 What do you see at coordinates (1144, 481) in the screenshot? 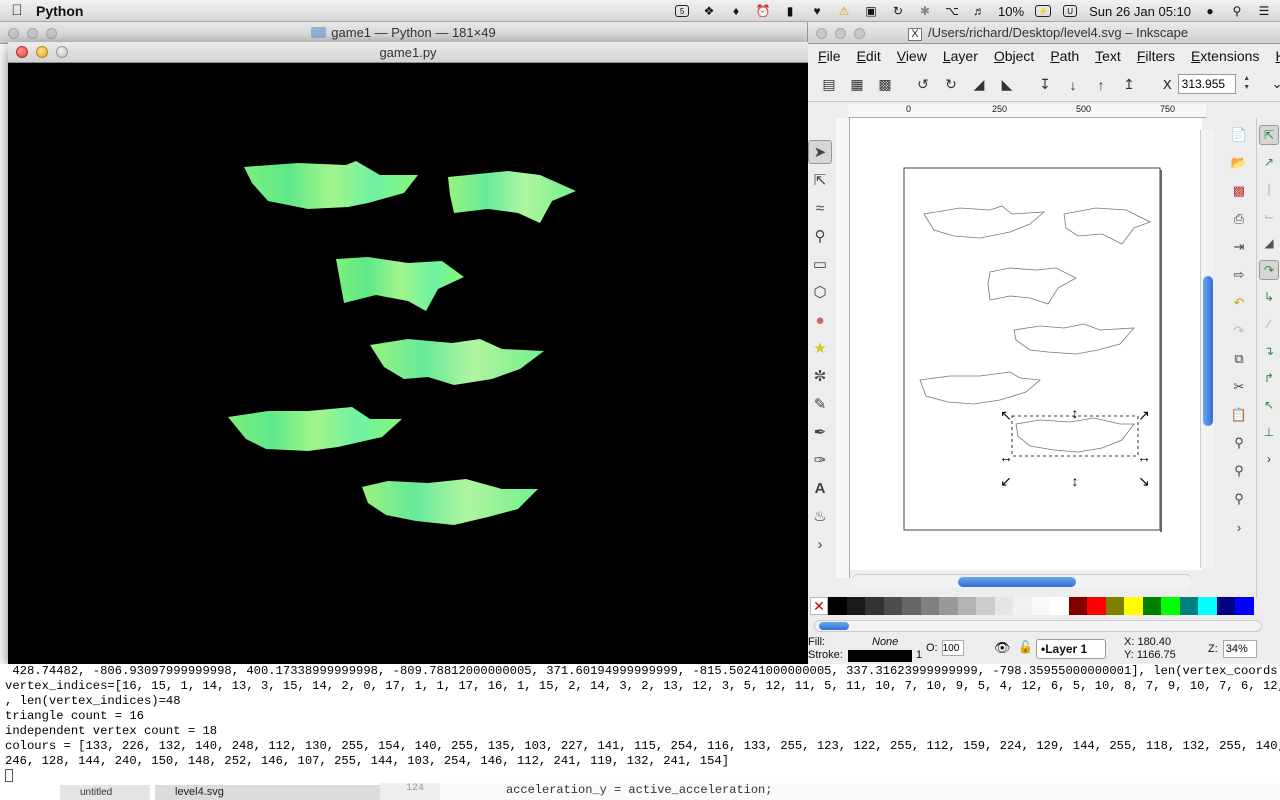
I see `resize-handle-se-icon: ↘` at bounding box center [1144, 481].